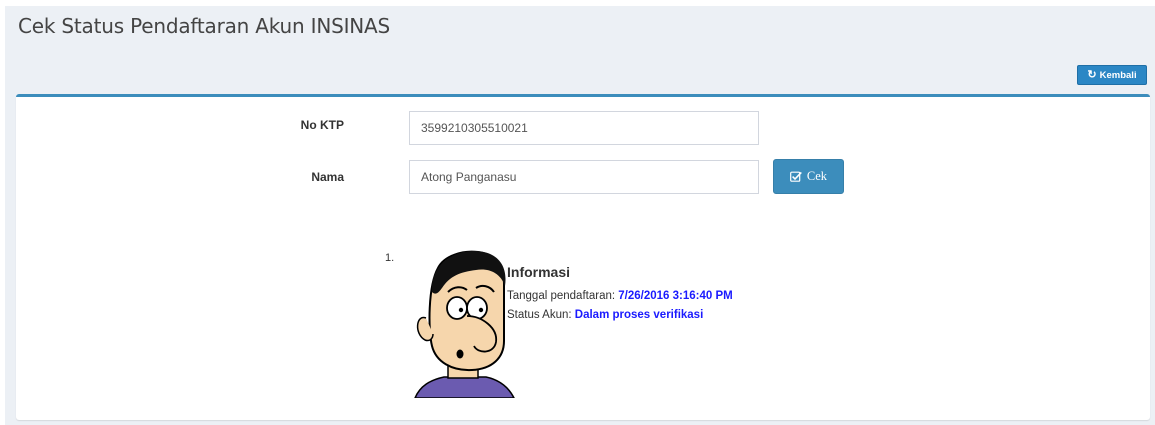 The image size is (1155, 425). What do you see at coordinates (675, 296) in the screenshot?
I see `tanggal-value: 7/26/2016 3:16:40 PM` at bounding box center [675, 296].